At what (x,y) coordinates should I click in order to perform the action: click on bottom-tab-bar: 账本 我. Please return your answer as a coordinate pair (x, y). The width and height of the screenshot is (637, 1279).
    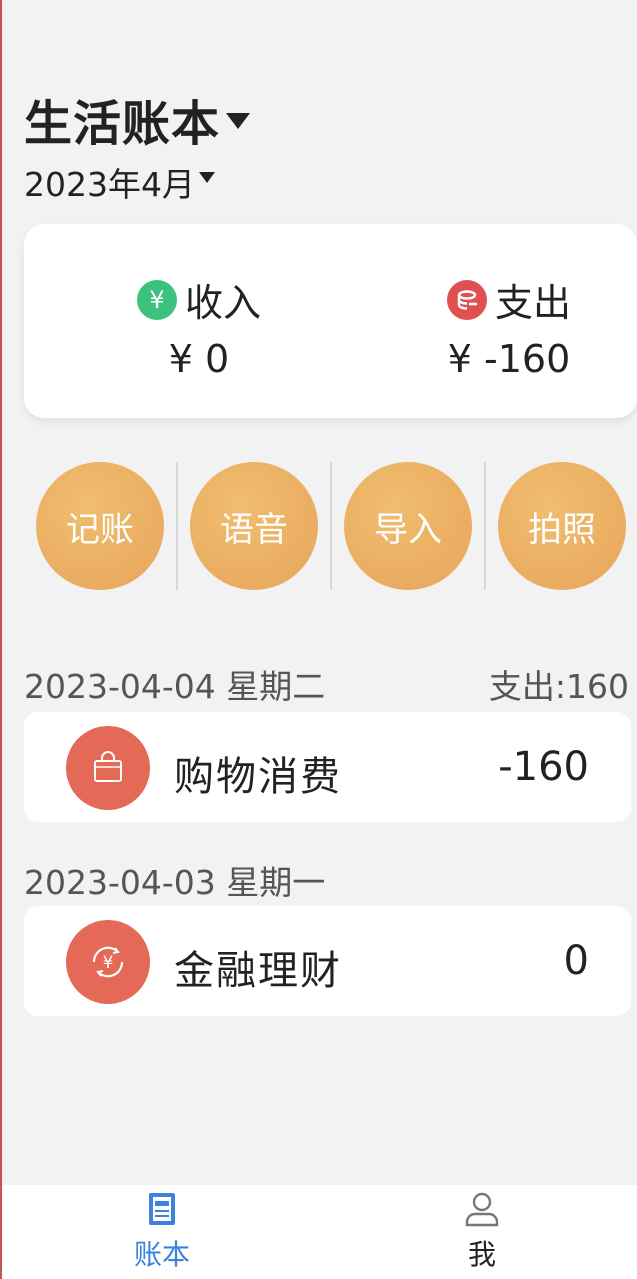
    Looking at the image, I should click on (319, 1232).